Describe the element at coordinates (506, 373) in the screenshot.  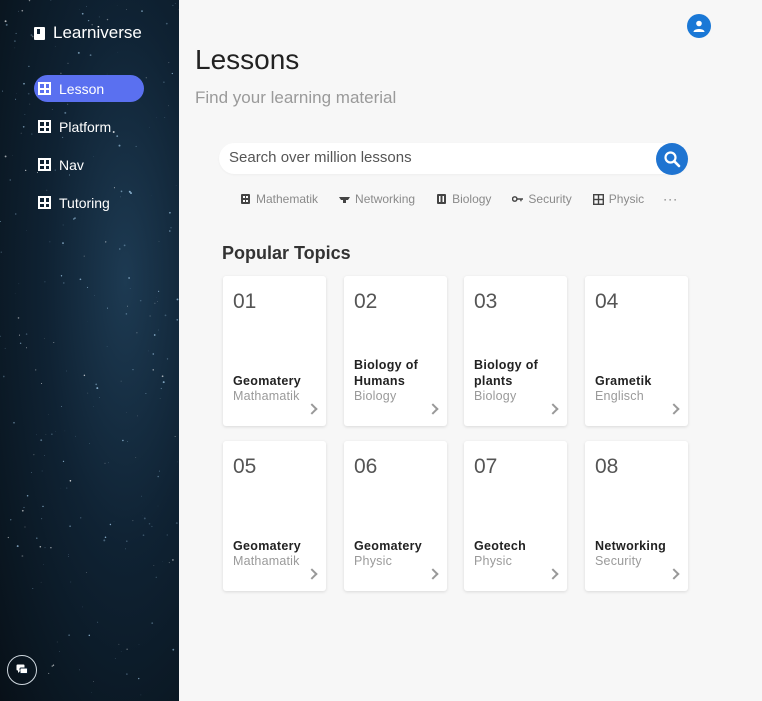
I see `card-title: Biology of plants` at that location.